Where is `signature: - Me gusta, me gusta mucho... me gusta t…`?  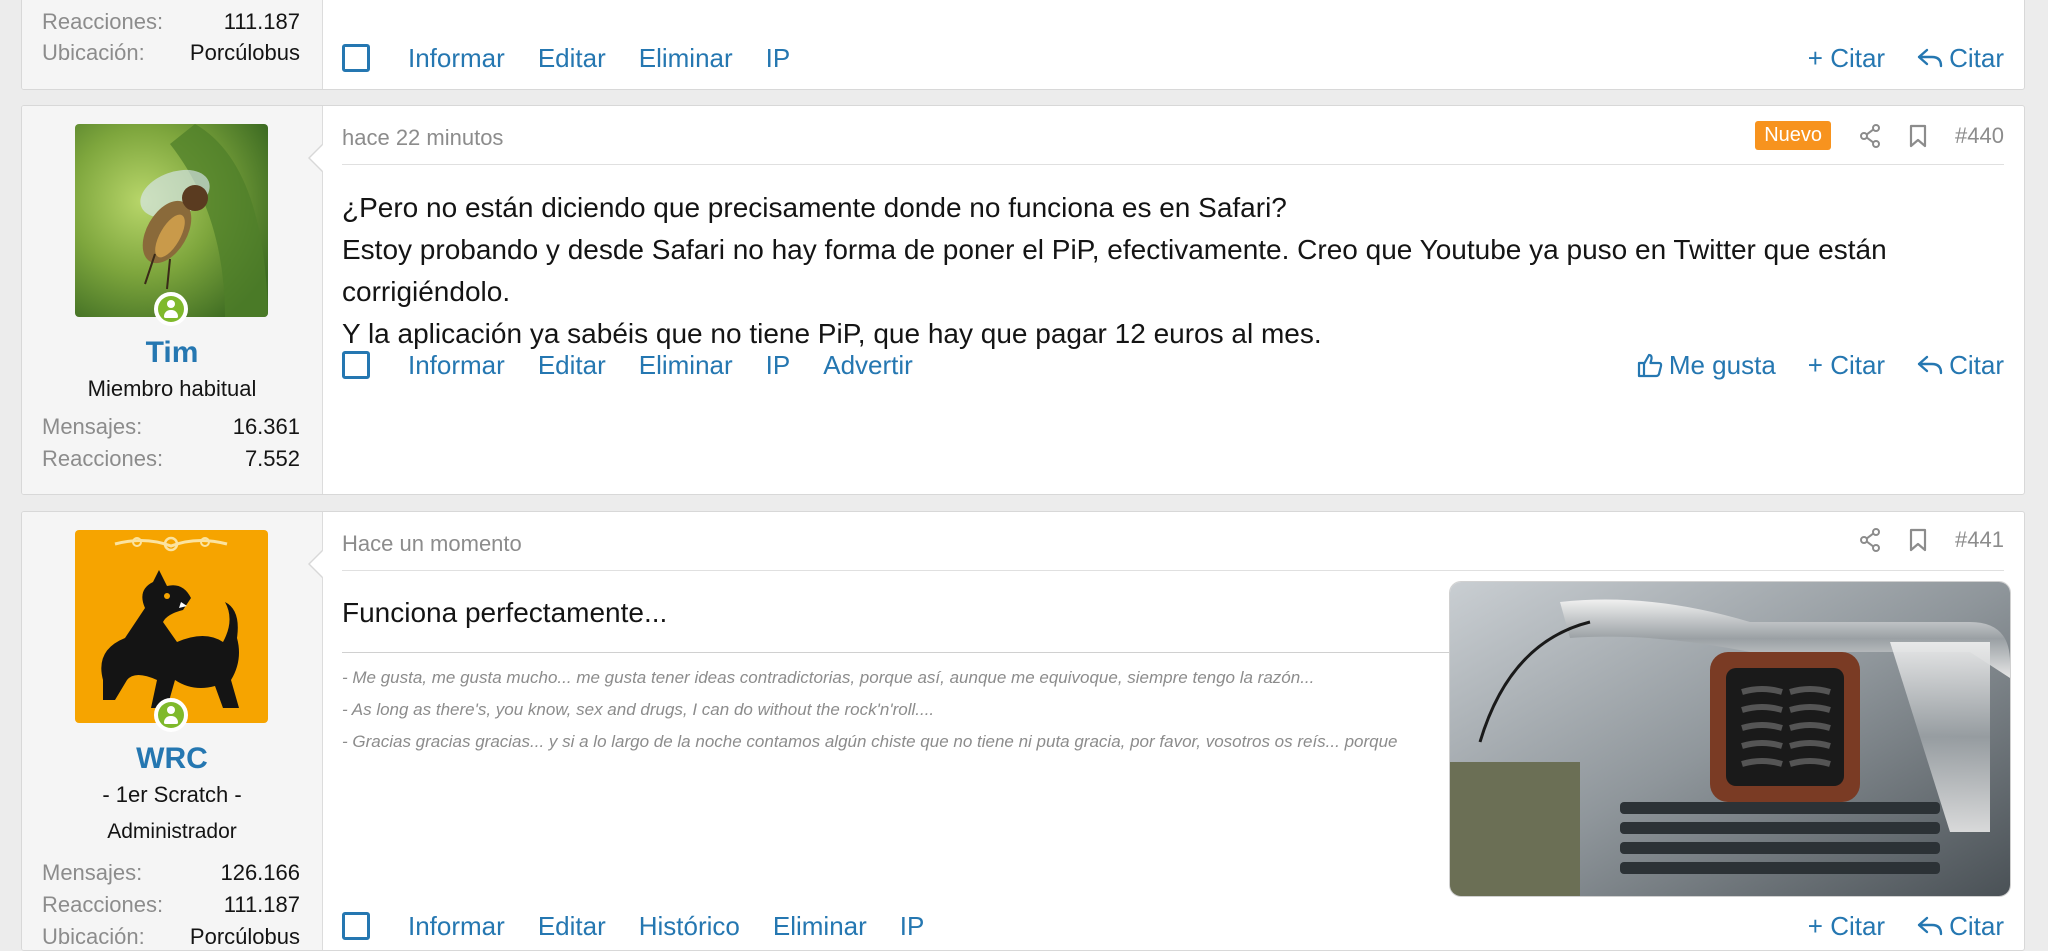 signature: - Me gusta, me gusta mucho... me gusta t… is located at coordinates (907, 710).